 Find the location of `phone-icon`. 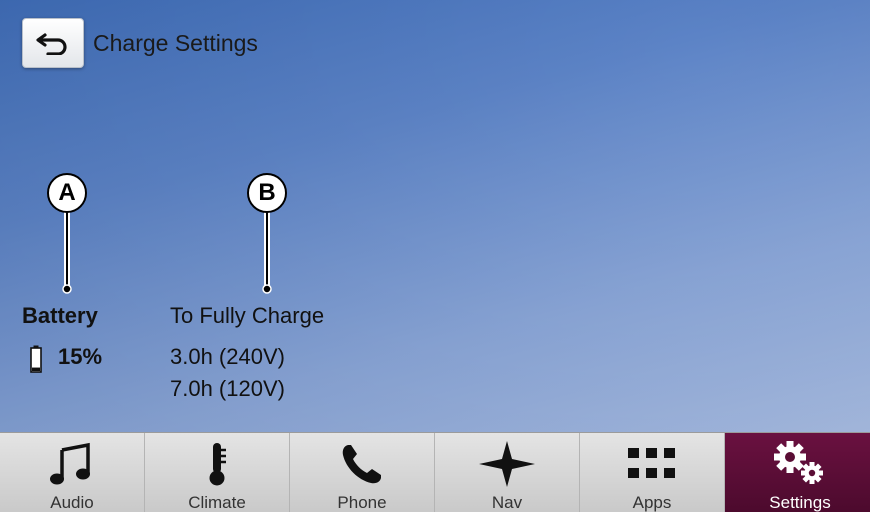

phone-icon is located at coordinates (361, 464).